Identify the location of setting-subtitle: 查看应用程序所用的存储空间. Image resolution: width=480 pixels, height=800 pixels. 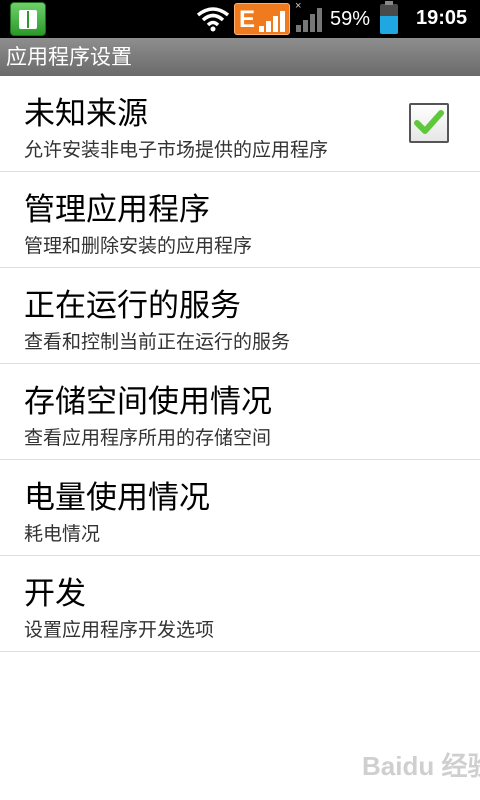
(148, 438).